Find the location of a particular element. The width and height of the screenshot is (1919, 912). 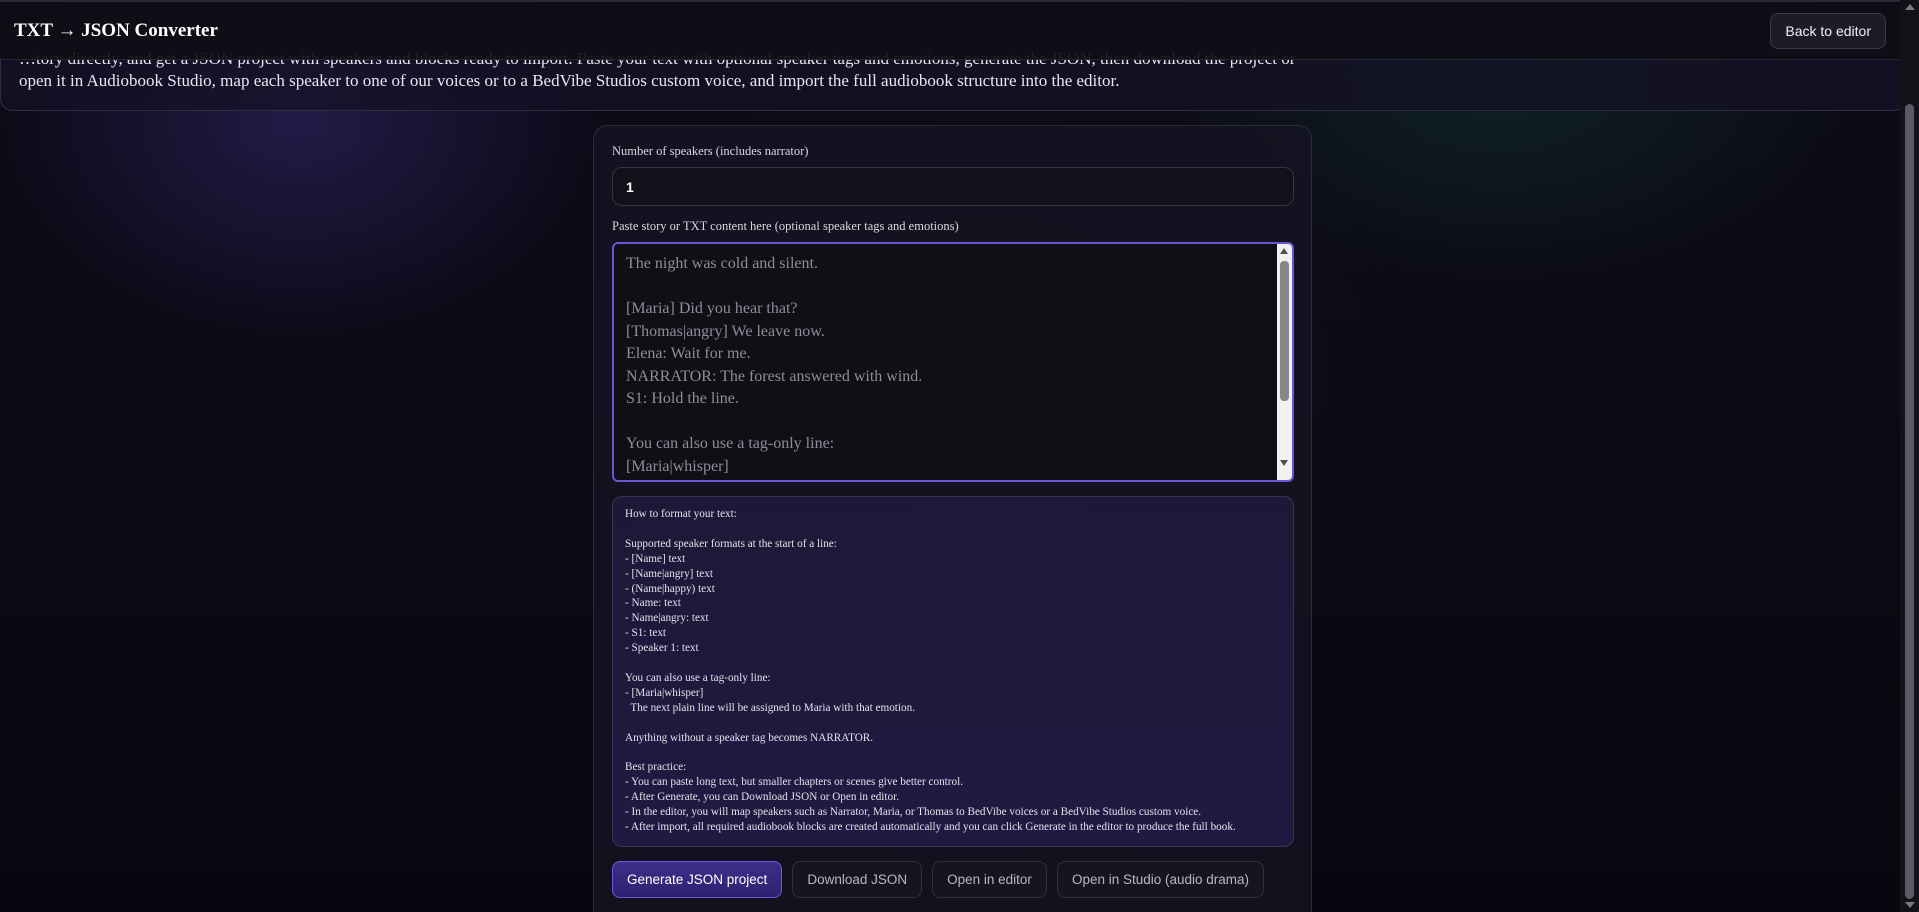

textarea-scrollbar is located at coordinates (1284, 362).